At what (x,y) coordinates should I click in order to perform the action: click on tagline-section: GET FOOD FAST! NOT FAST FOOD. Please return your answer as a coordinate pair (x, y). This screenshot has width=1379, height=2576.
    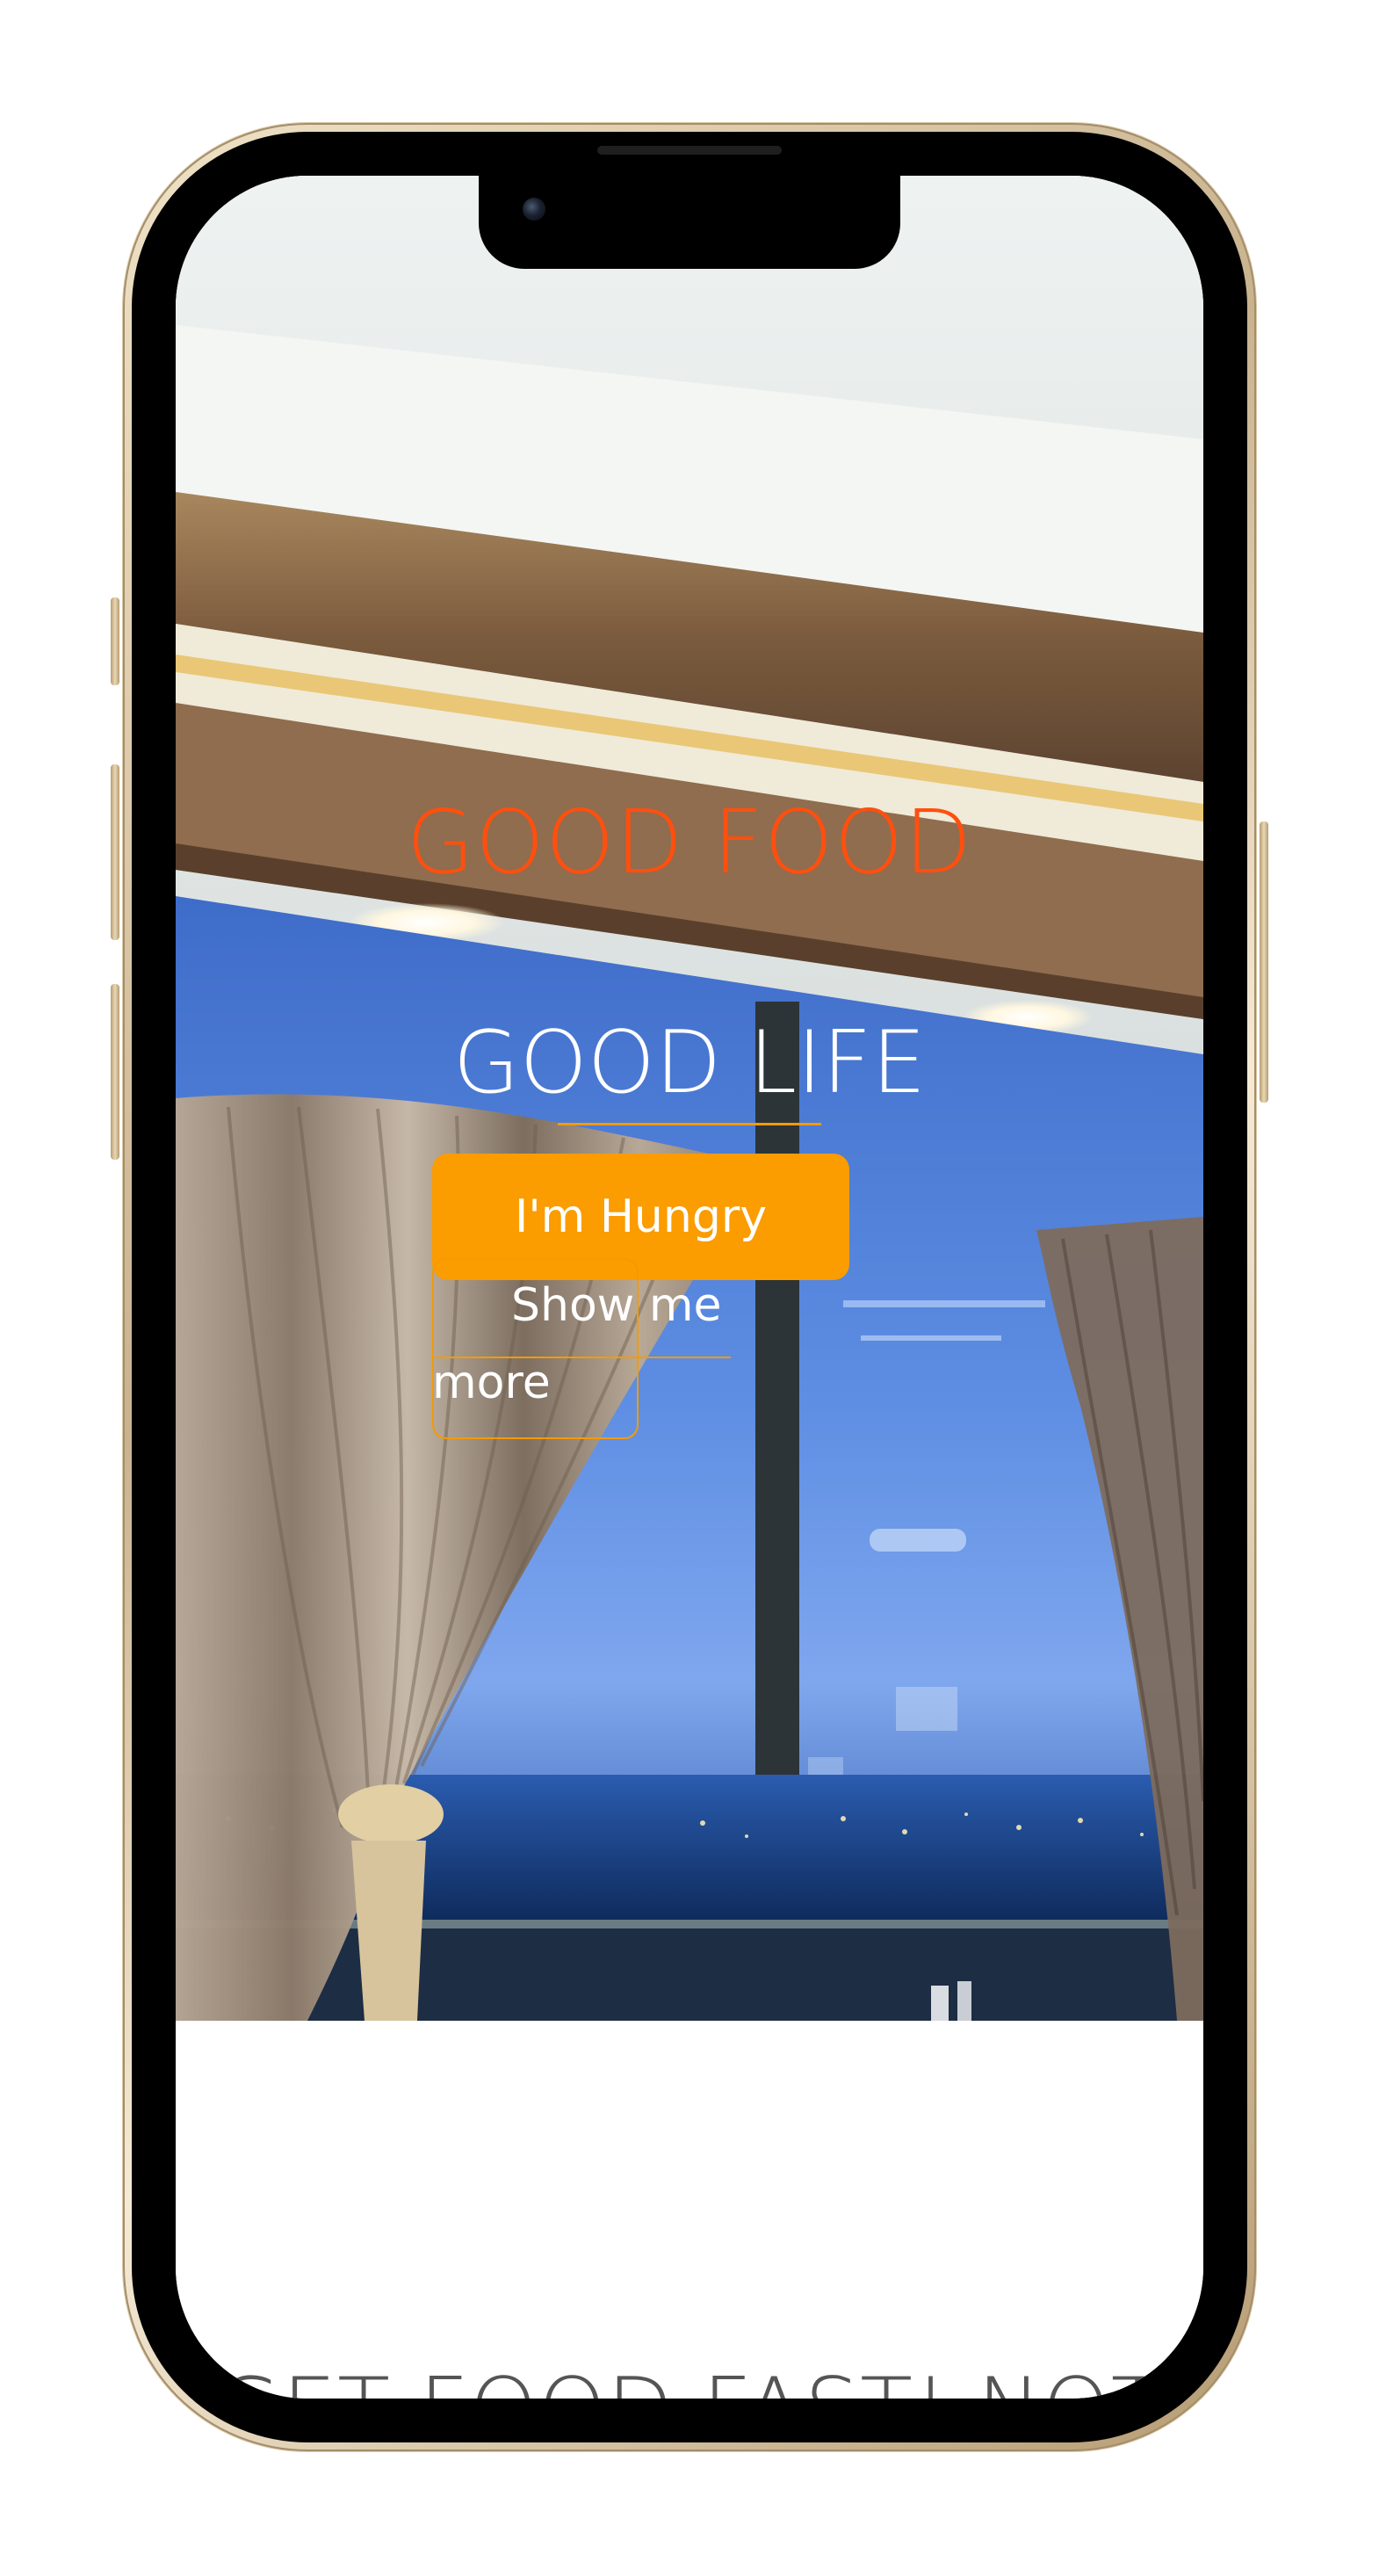
    Looking at the image, I should click on (689, 2210).